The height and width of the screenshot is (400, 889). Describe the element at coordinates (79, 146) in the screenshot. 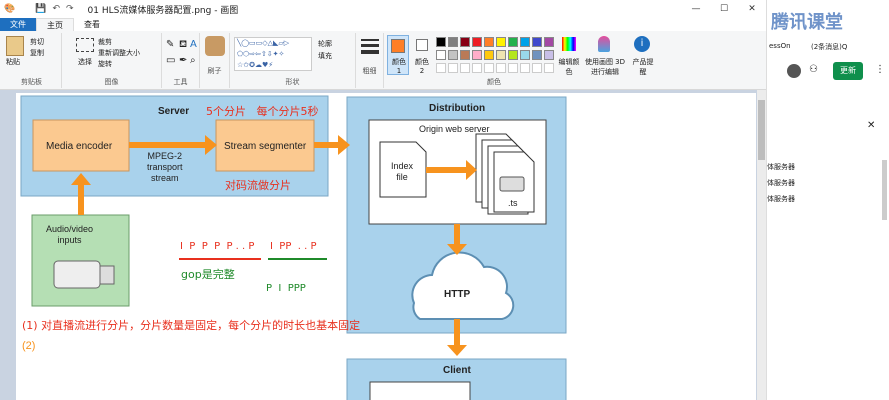

I see `media-encoder-label: Media encoder` at that location.